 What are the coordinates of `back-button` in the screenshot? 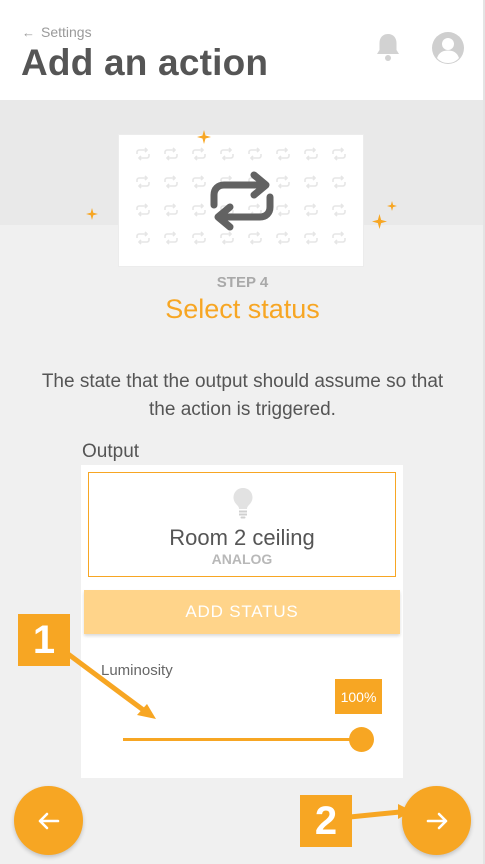 It's located at (48, 820).